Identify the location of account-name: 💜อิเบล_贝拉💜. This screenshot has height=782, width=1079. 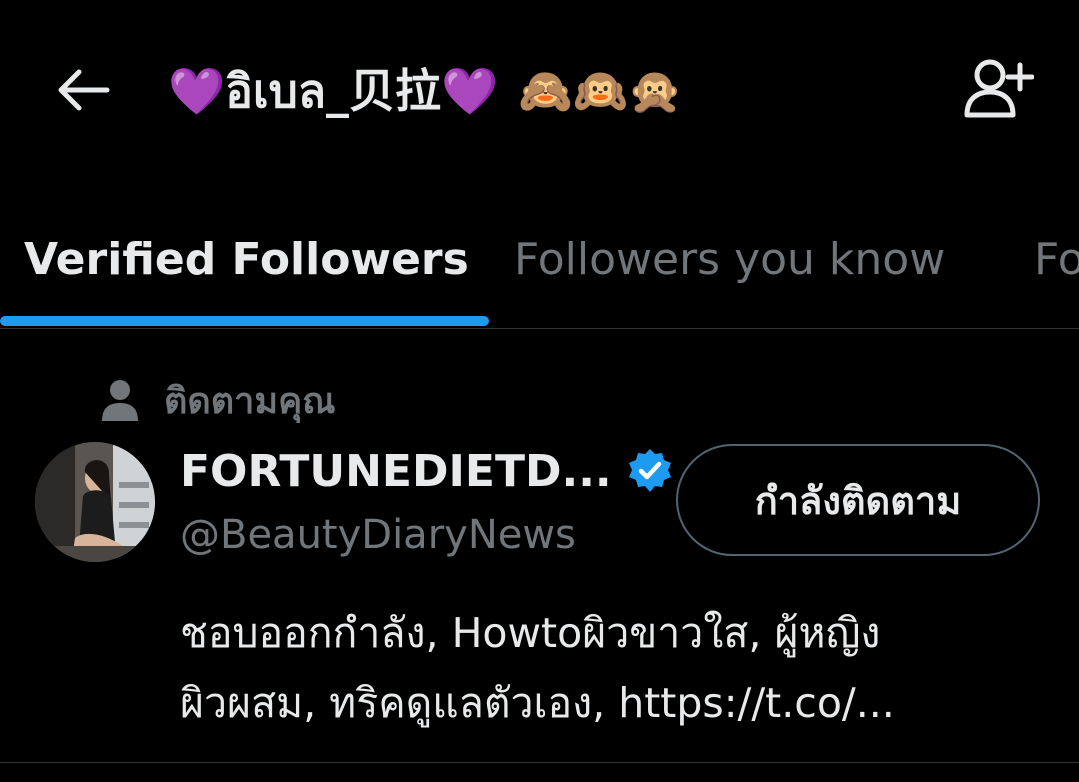
(333, 90).